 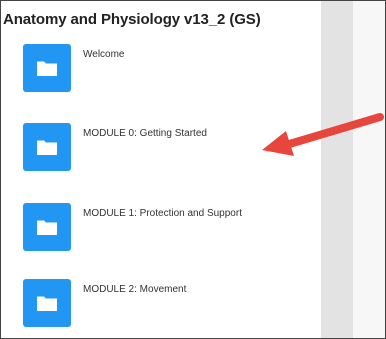 I want to click on list-item-label: MODULE 2: Movement, so click(x=135, y=289).